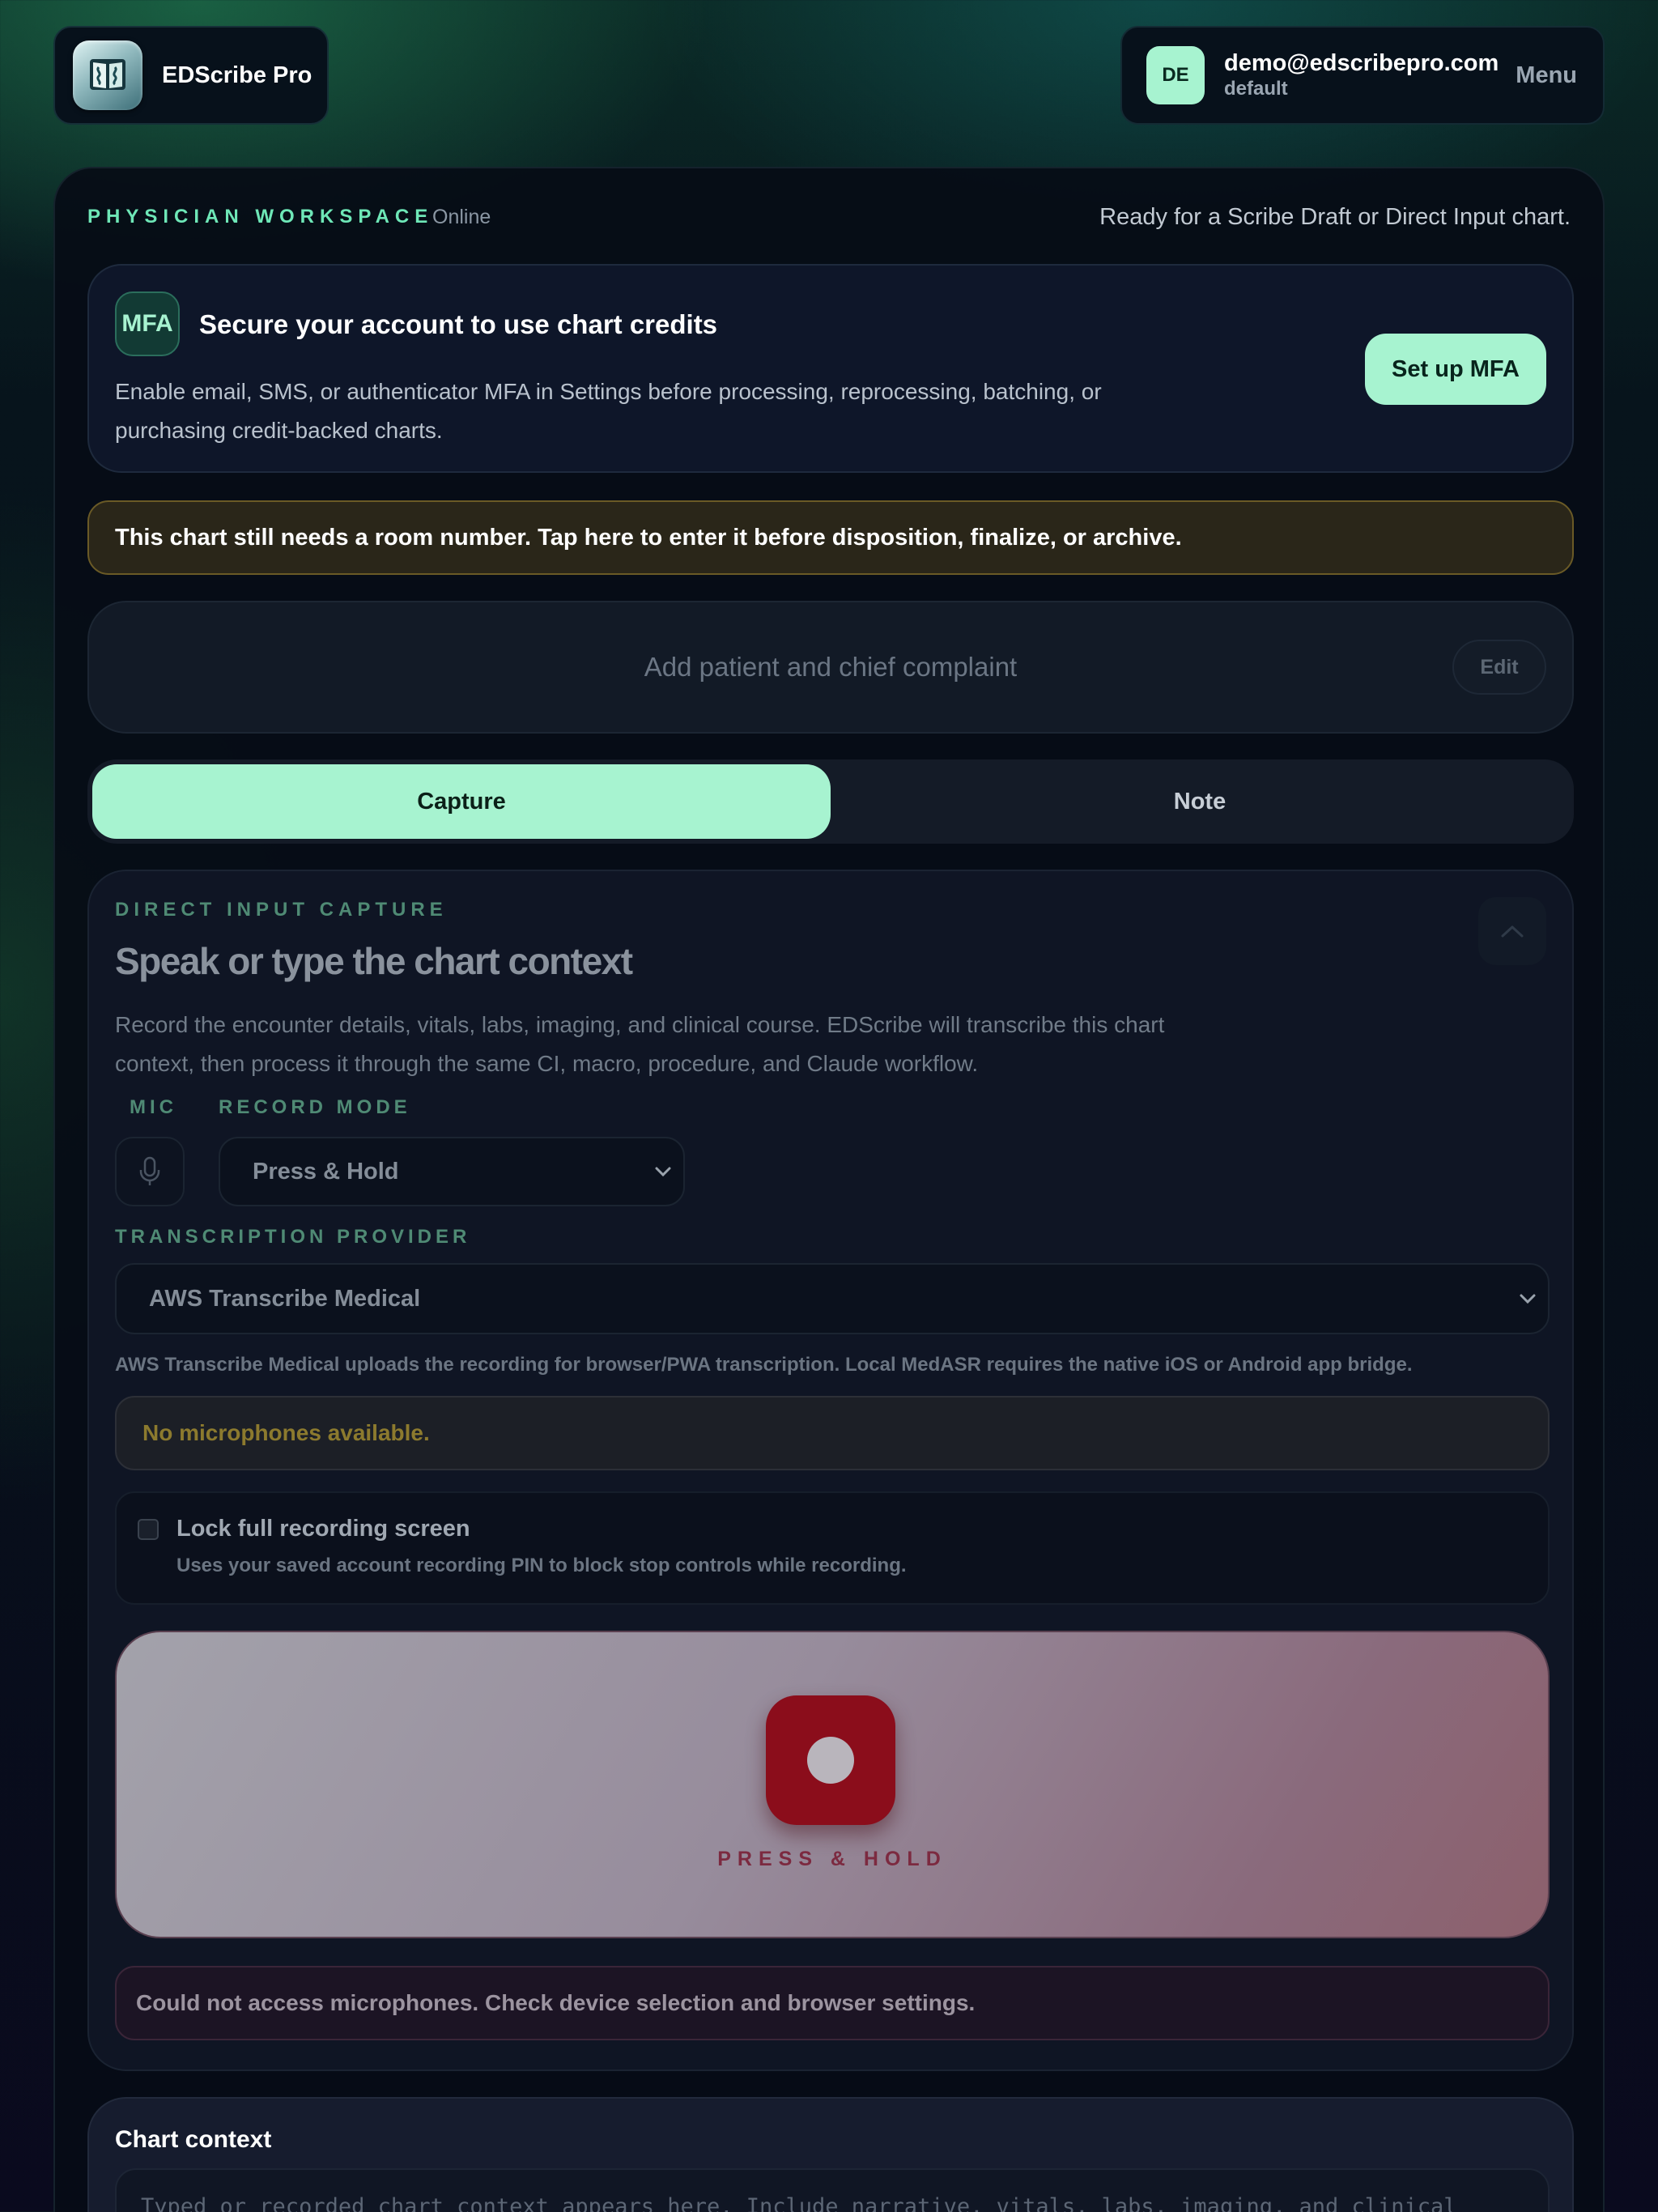  What do you see at coordinates (260, 217) in the screenshot?
I see `workspace-label: PHYSICIAN WORKSPACE` at bounding box center [260, 217].